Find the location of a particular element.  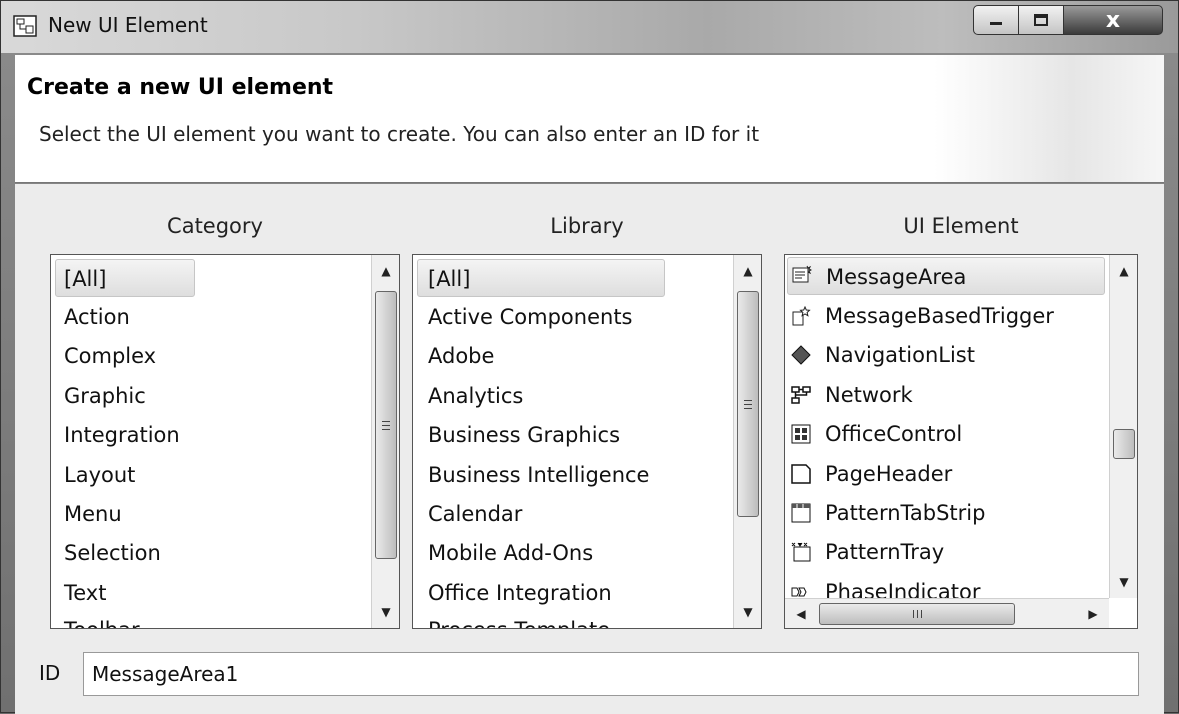

library-item: Process Template is located at coordinates (511, 619).